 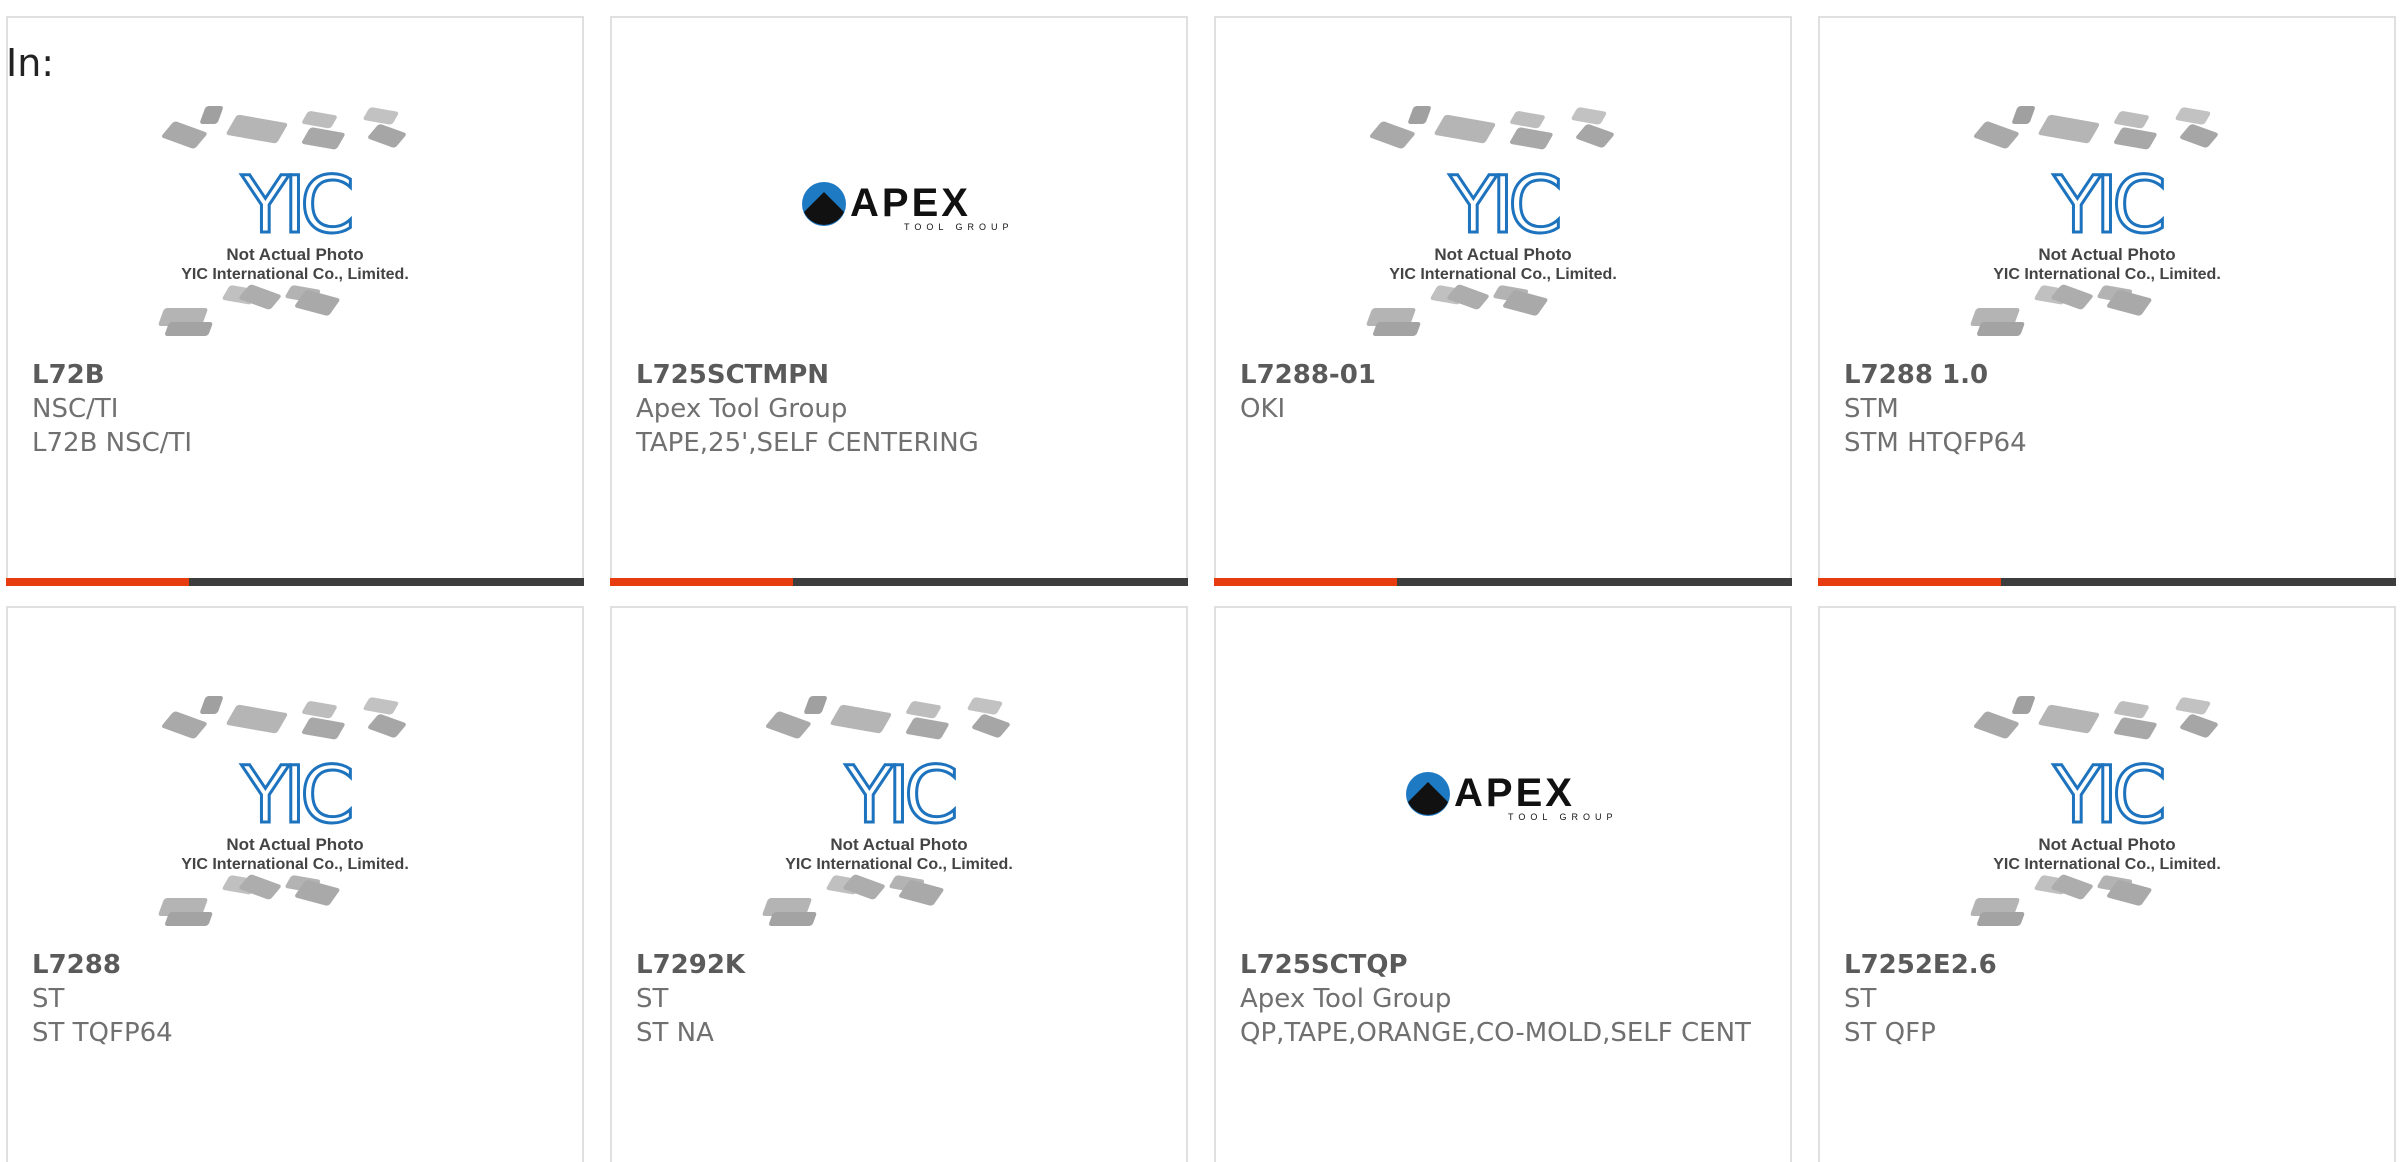 I want to click on part-number: L7288, so click(x=295, y=965).